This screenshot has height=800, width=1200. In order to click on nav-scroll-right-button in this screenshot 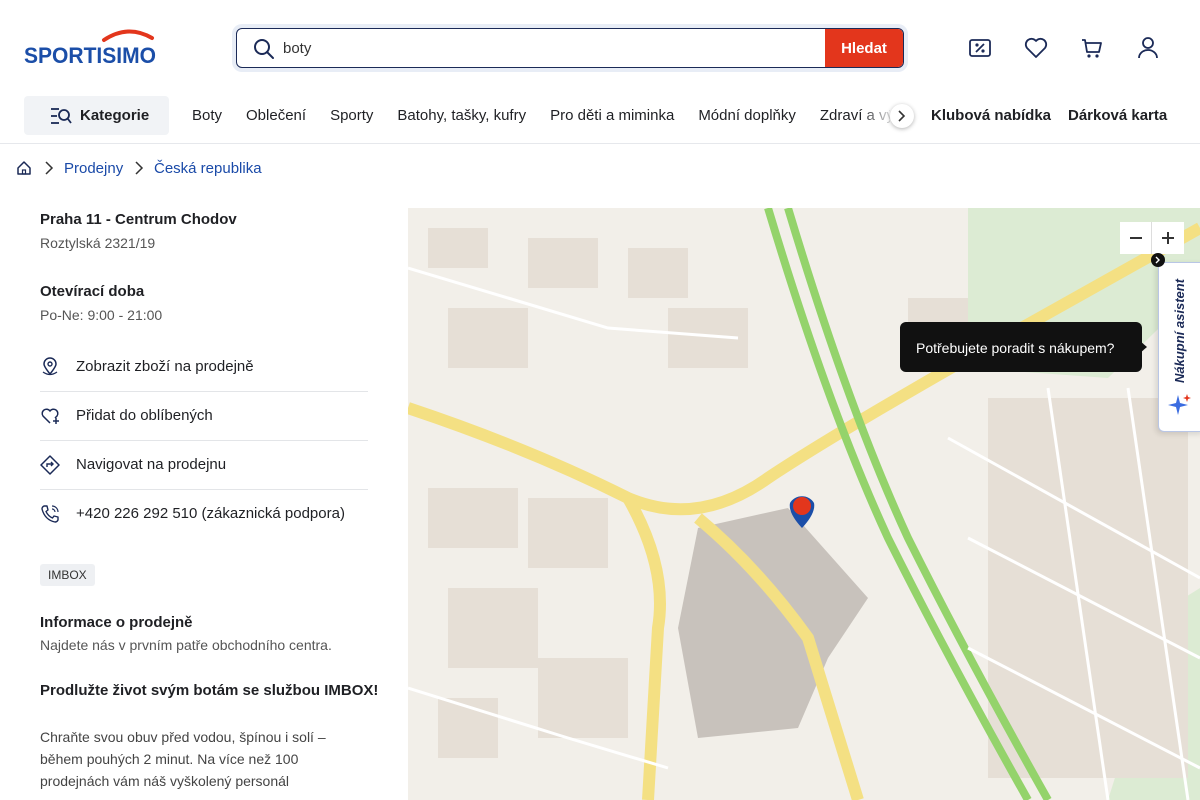, I will do `click(902, 116)`.